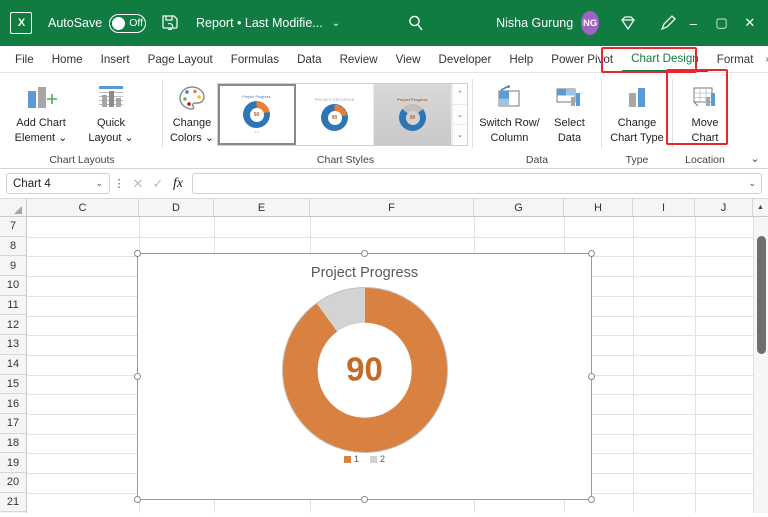  I want to click on add-chart-element-label-1: Add Chart, so click(41, 123).